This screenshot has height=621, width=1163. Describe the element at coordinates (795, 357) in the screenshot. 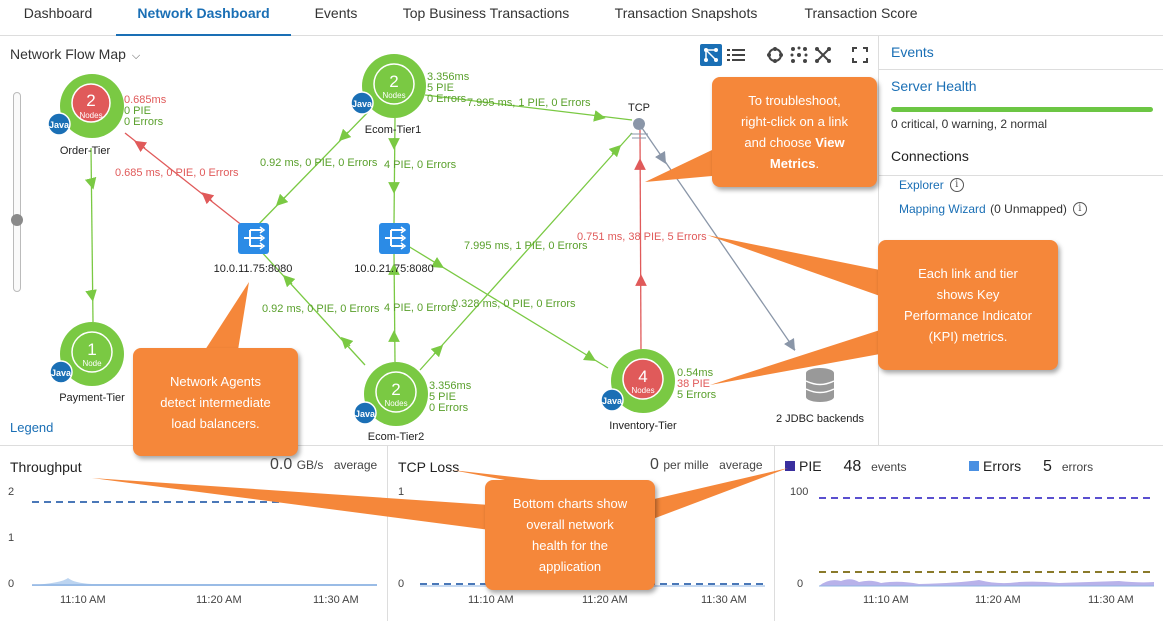

I see `pointer-kpi-tier` at that location.